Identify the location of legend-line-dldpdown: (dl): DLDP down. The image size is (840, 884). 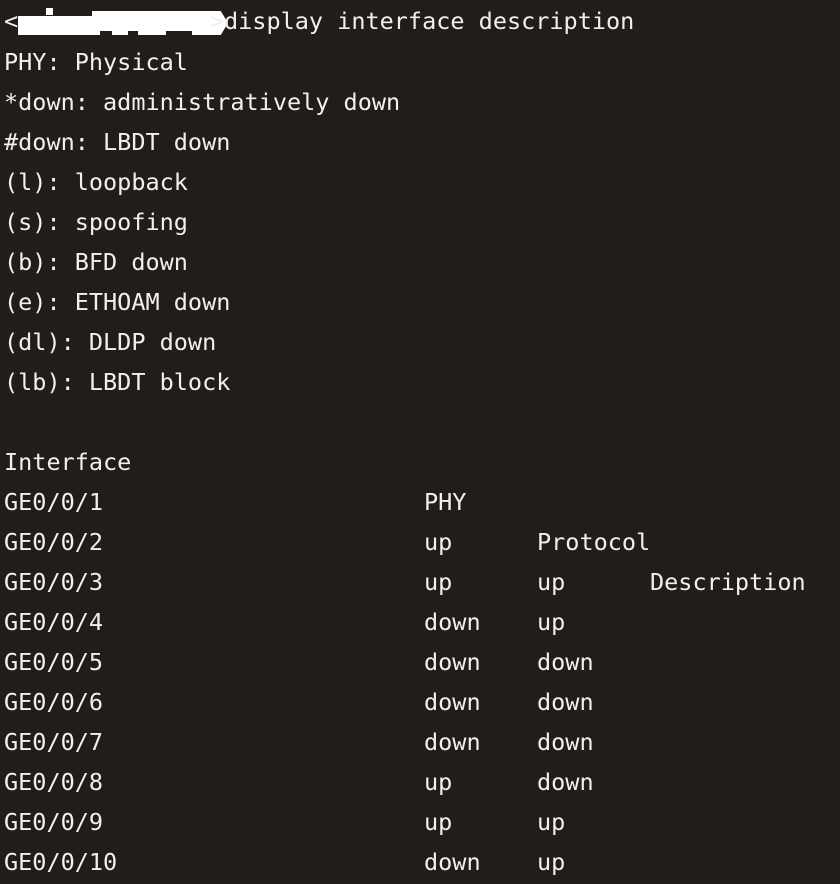
(110, 342).